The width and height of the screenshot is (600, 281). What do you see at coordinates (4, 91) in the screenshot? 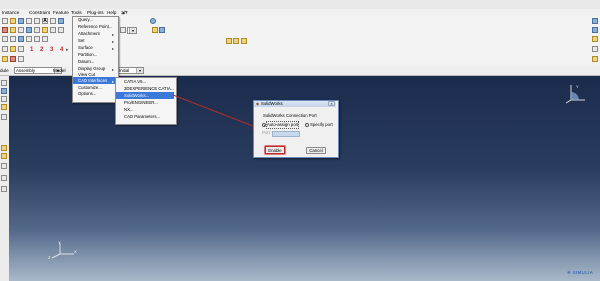
I see `toolbox-linear-pattern-icon` at bounding box center [4, 91].